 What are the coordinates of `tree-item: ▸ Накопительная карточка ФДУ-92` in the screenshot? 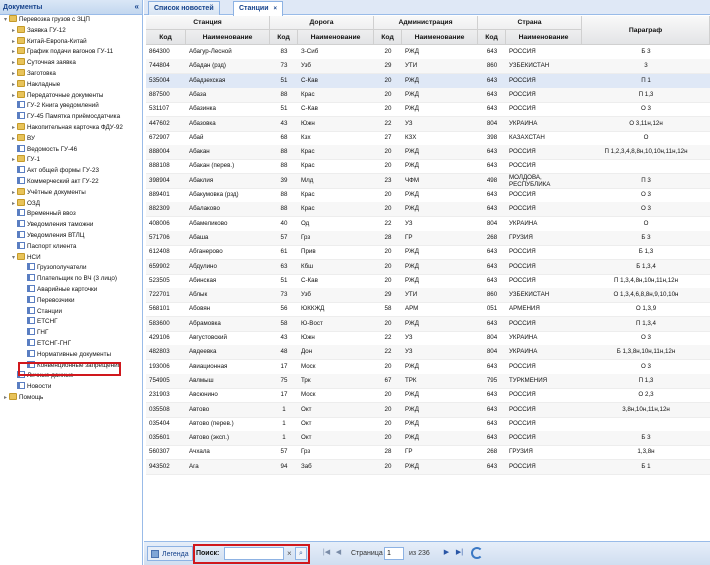 It's located at (71, 128).